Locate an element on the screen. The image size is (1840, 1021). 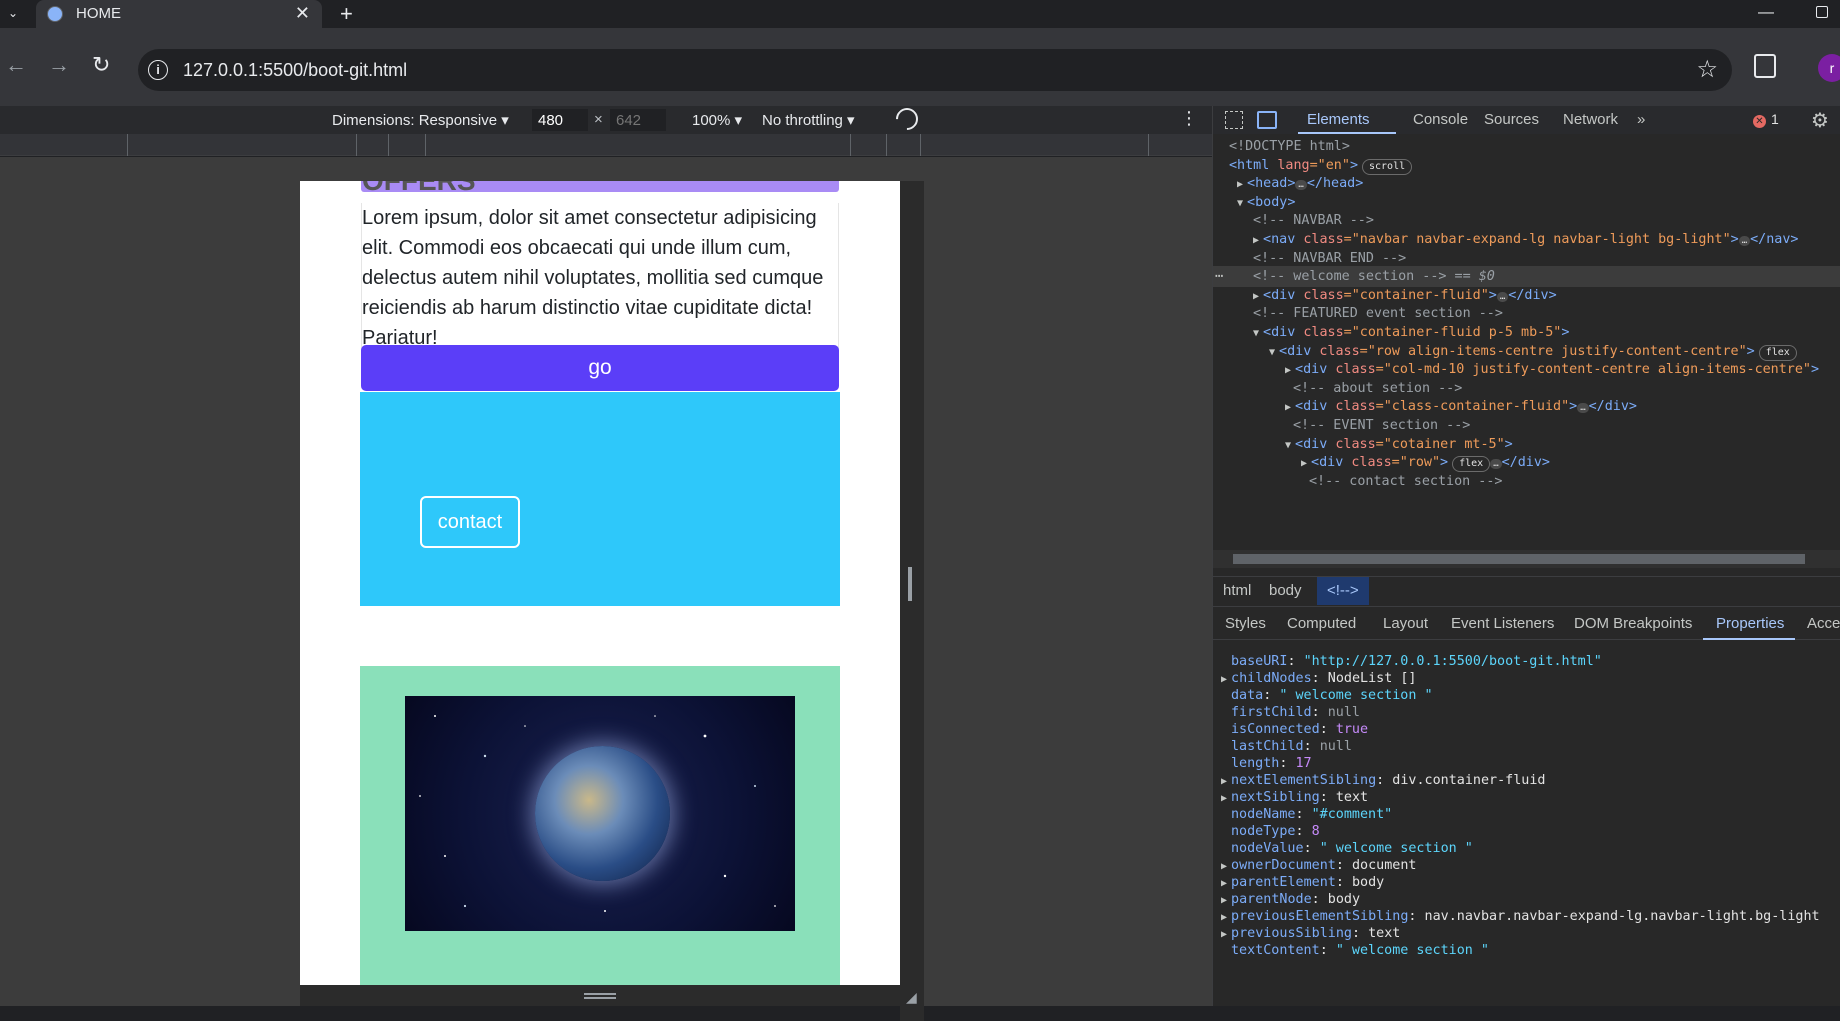
comment-text: <!-- NAVBAR END --> is located at coordinates (1330, 258).